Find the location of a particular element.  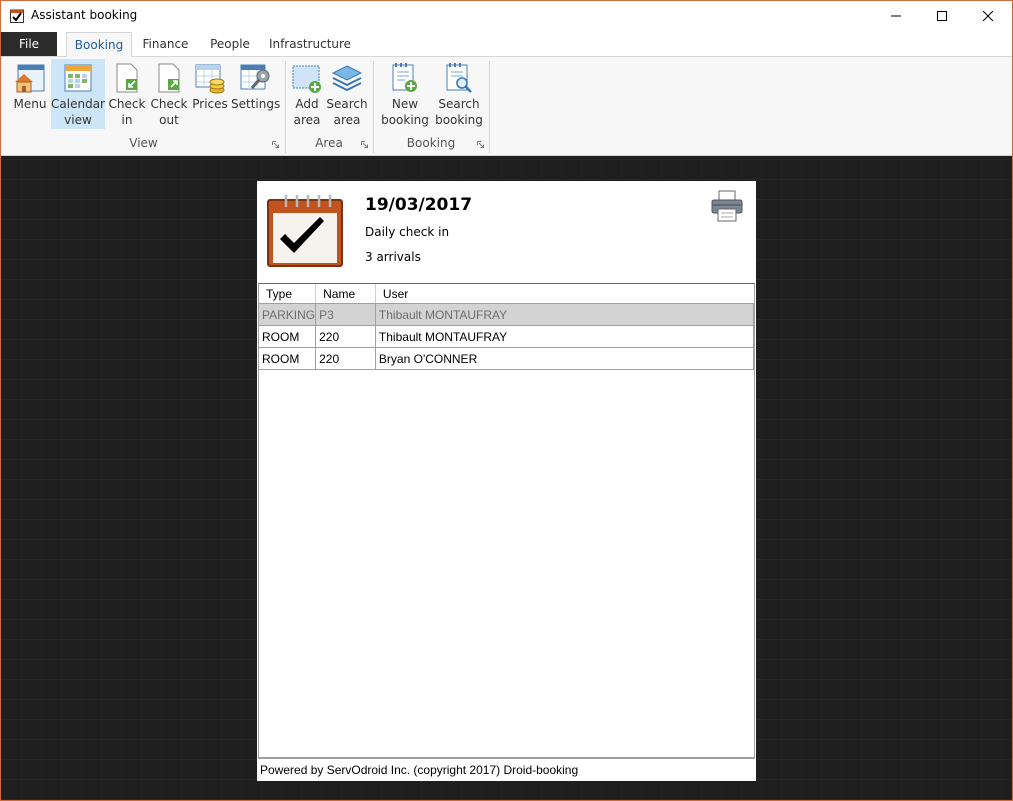

maximize-icon is located at coordinates (942, 16).